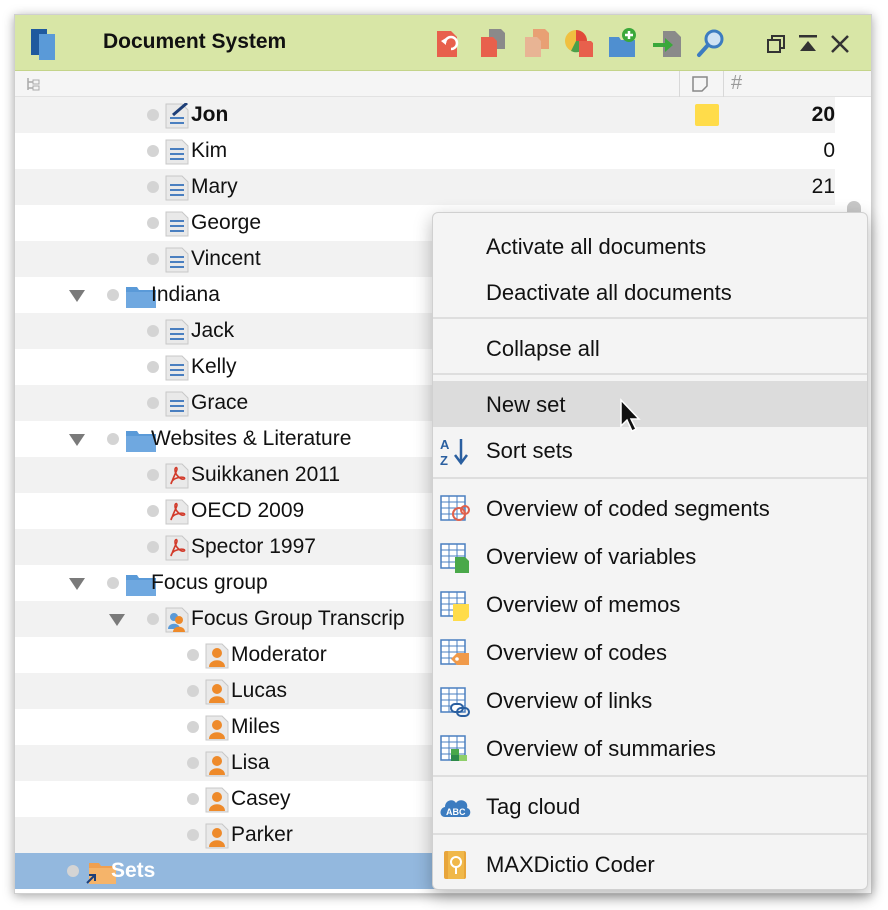 The height and width of the screenshot is (910, 888). I want to click on tree-item-label: Jack, so click(213, 330).